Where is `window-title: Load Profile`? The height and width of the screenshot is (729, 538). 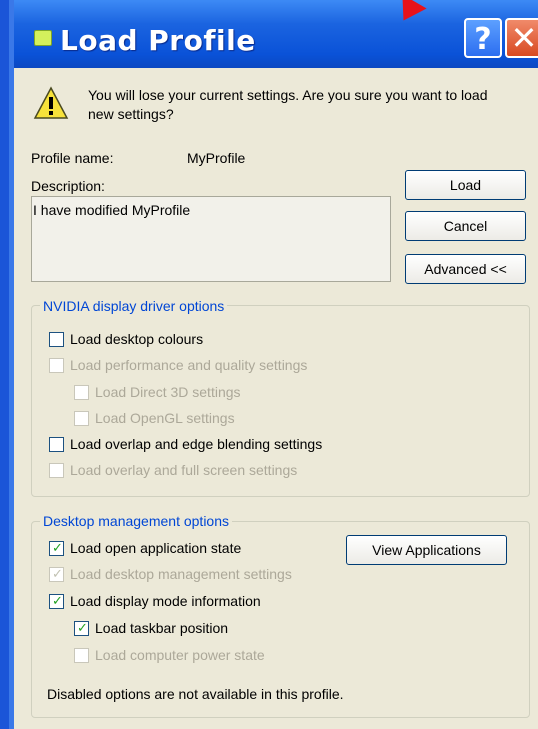 window-title: Load Profile is located at coordinates (158, 40).